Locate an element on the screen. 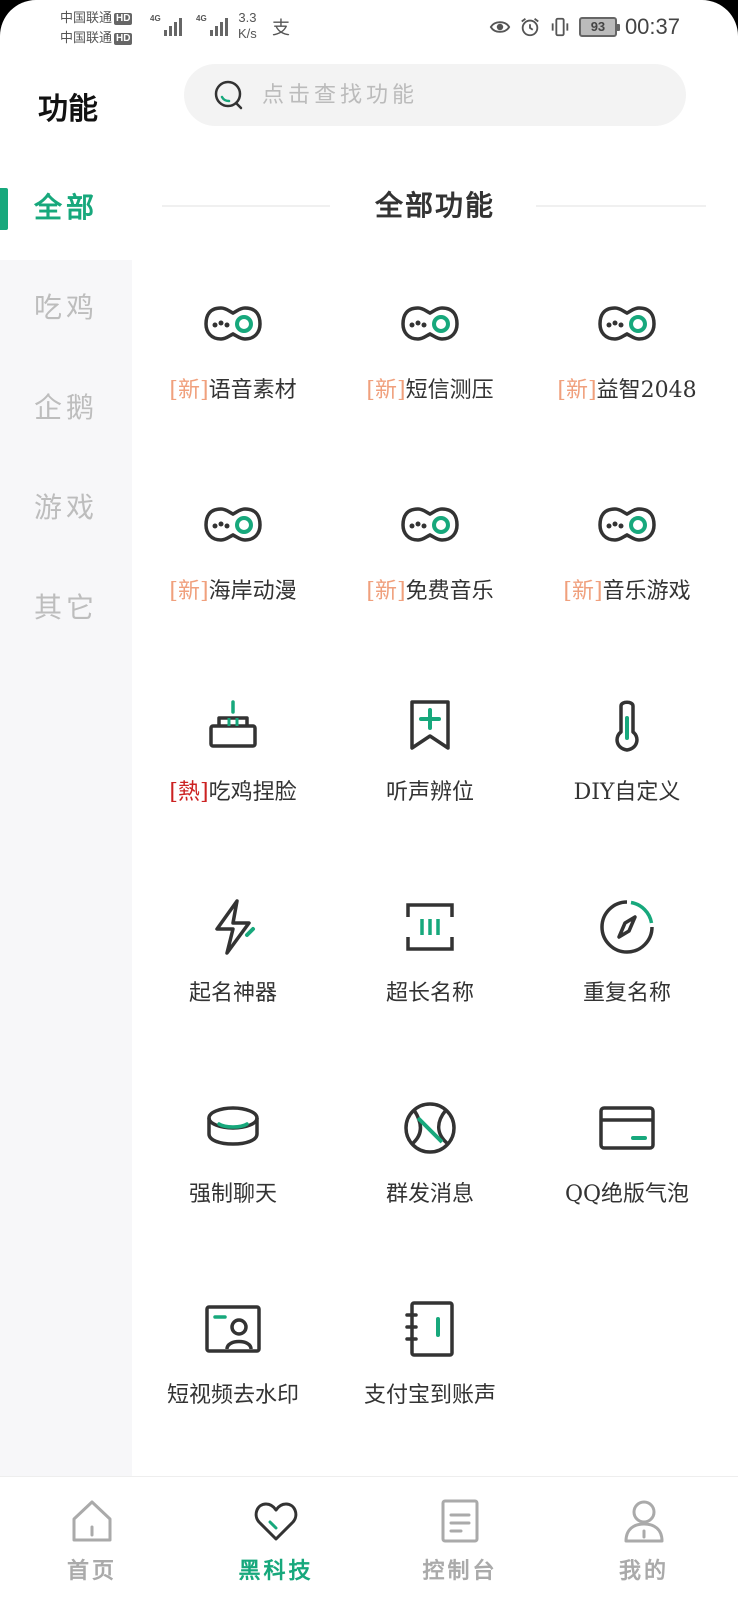  feature-label: [熱]吃鸡捏脸 is located at coordinates (232, 790).